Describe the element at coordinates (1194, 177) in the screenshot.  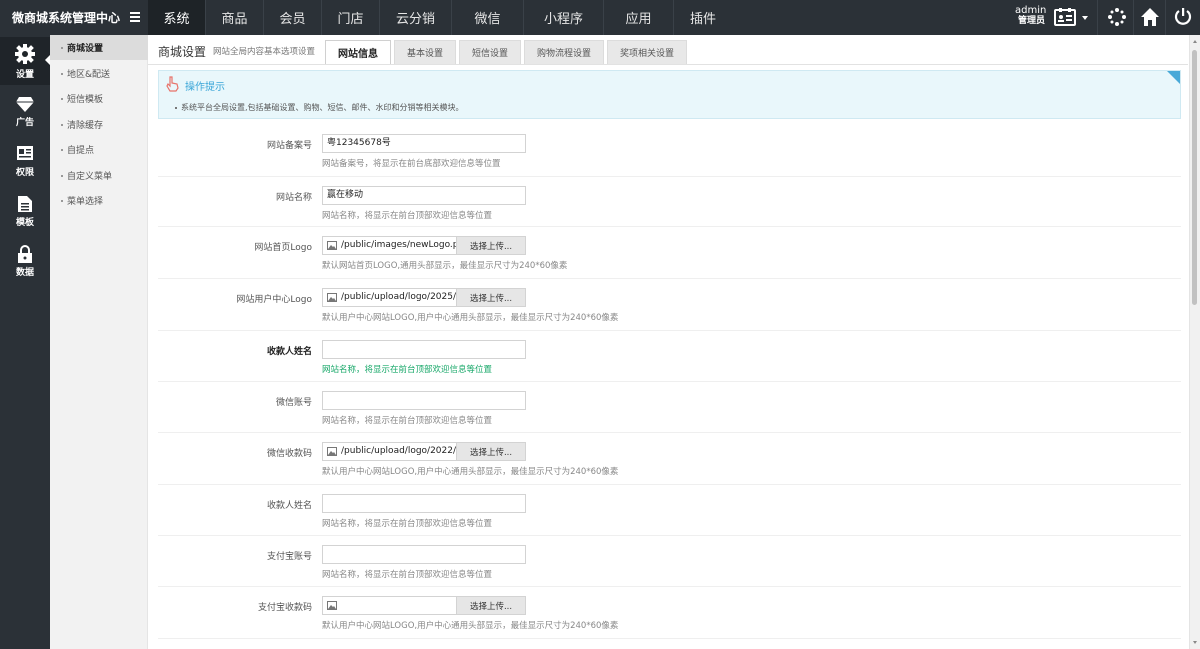
I see `scroll-thumb` at that location.